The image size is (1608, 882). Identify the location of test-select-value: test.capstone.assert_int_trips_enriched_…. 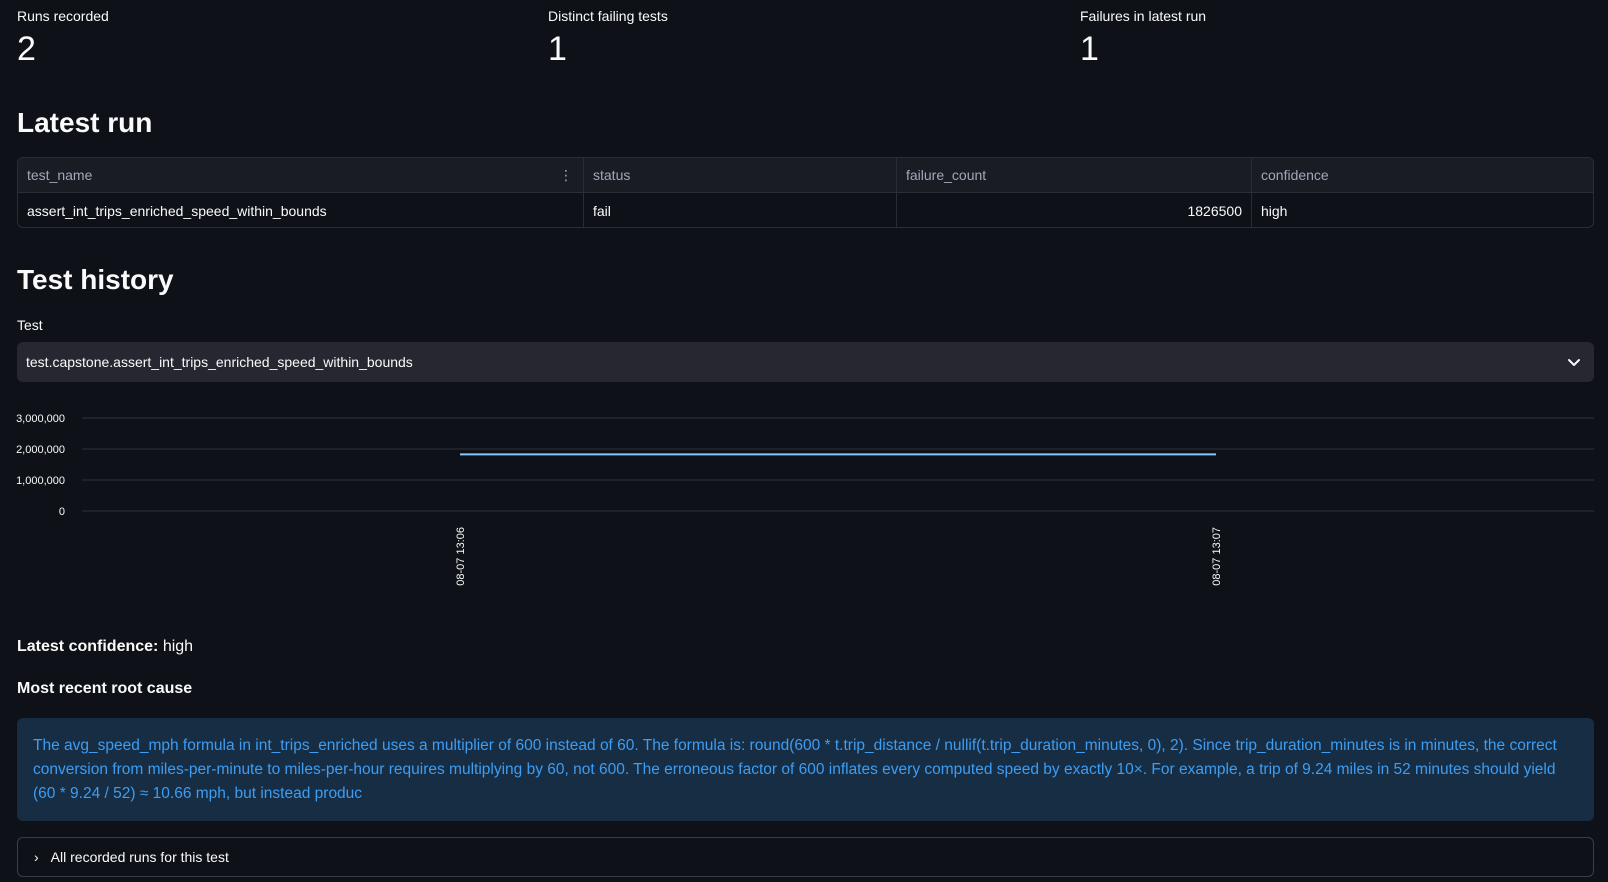
(219, 362).